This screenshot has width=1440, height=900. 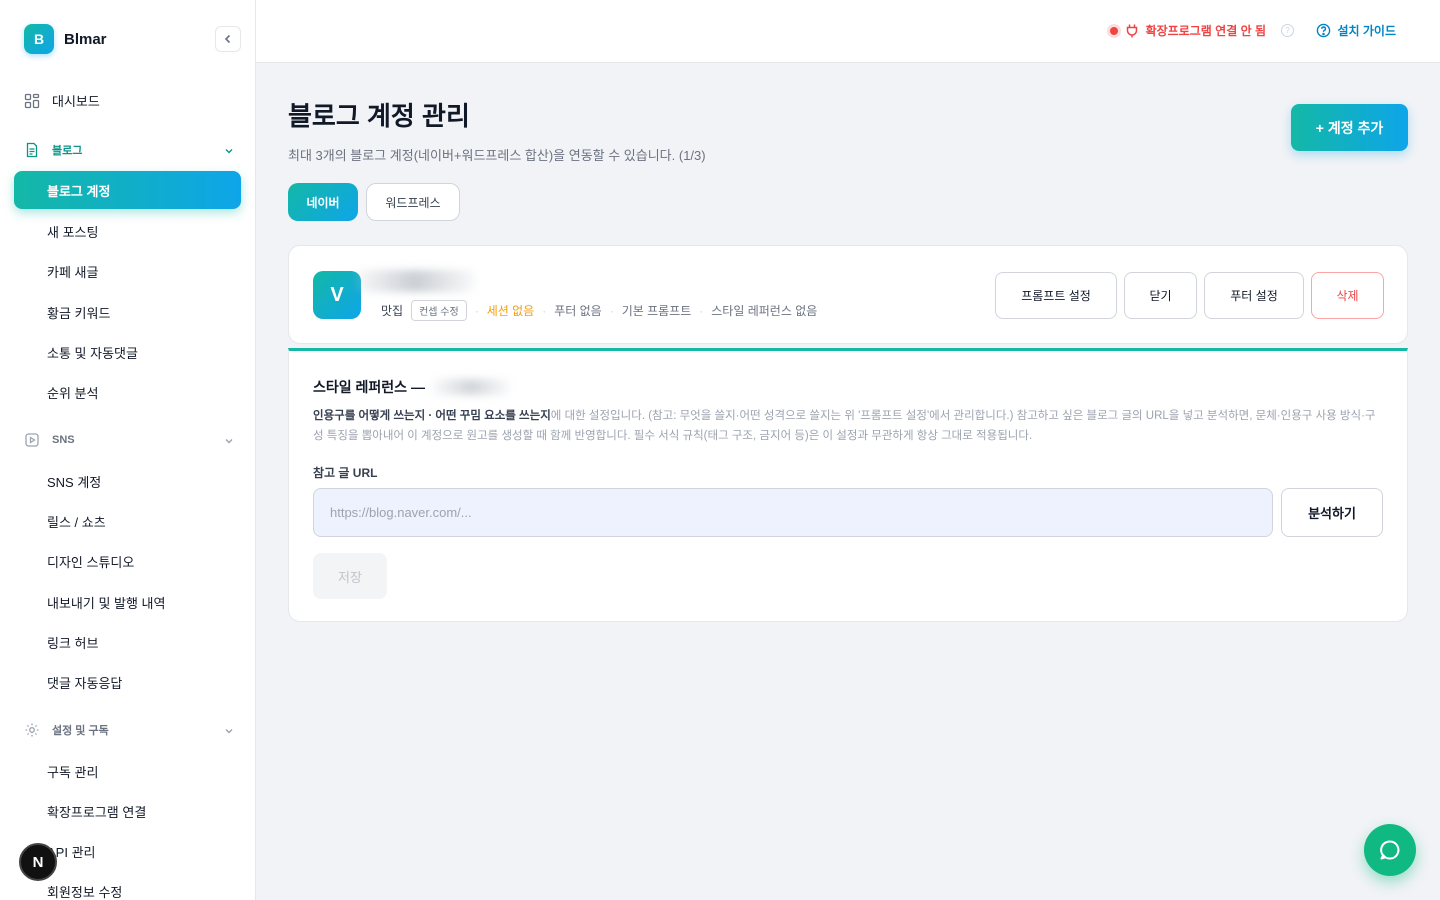 What do you see at coordinates (96, 811) in the screenshot?
I see `sidebar-item-extension: 확장프로그램 연결` at bounding box center [96, 811].